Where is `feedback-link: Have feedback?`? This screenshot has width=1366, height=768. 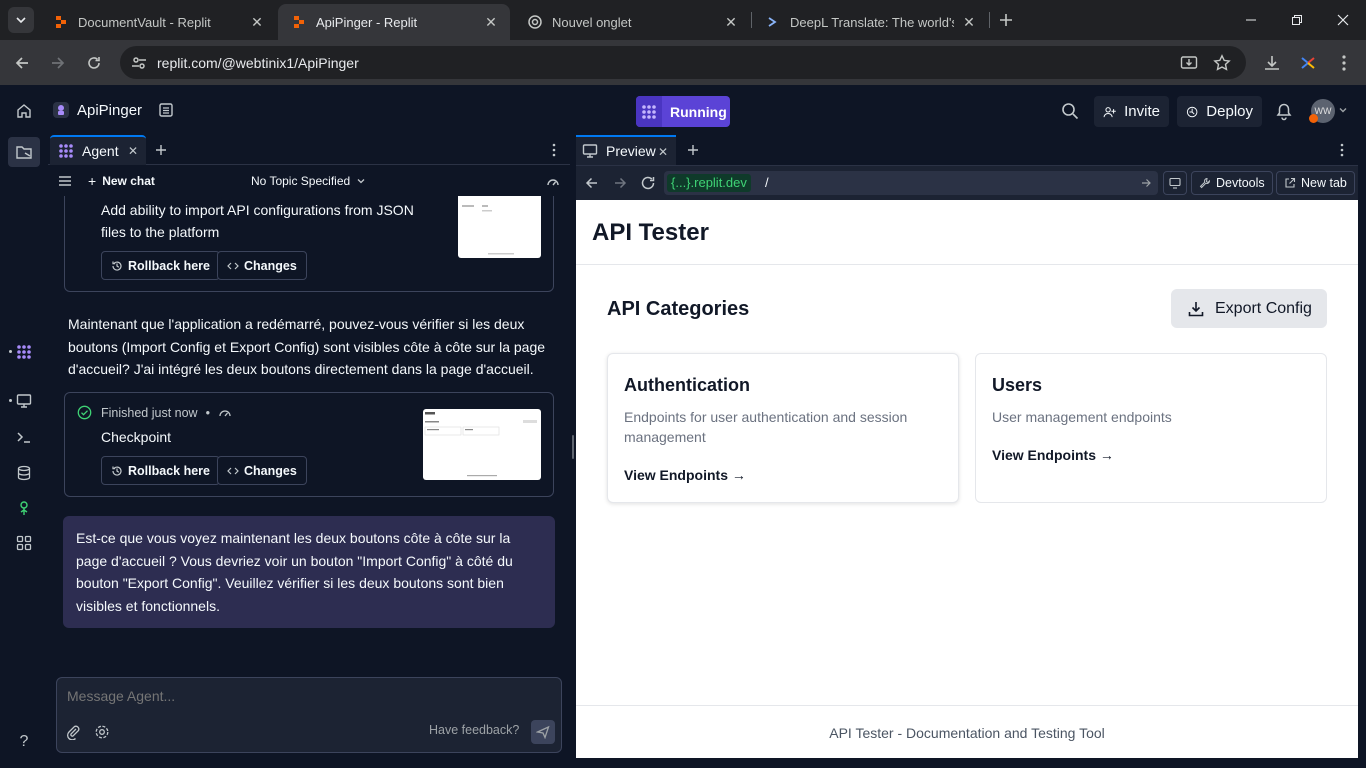
feedback-link: Have feedback? is located at coordinates (474, 730).